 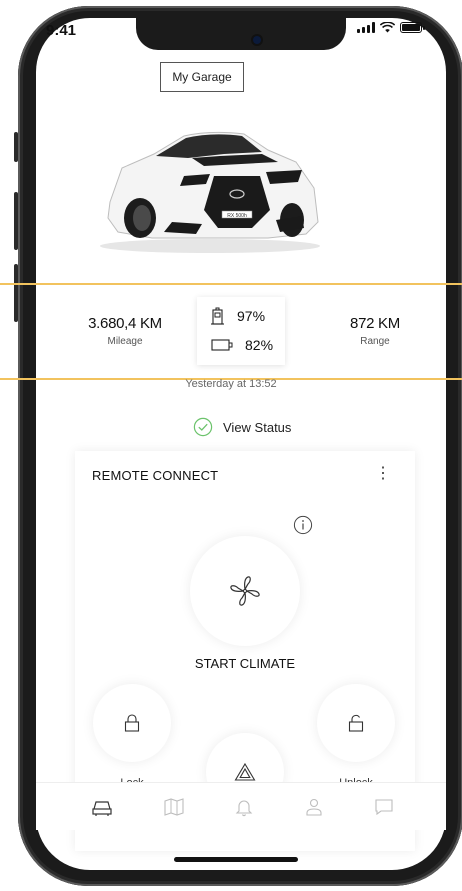 What do you see at coordinates (257, 427) in the screenshot?
I see `view-status-label: View Status` at bounding box center [257, 427].